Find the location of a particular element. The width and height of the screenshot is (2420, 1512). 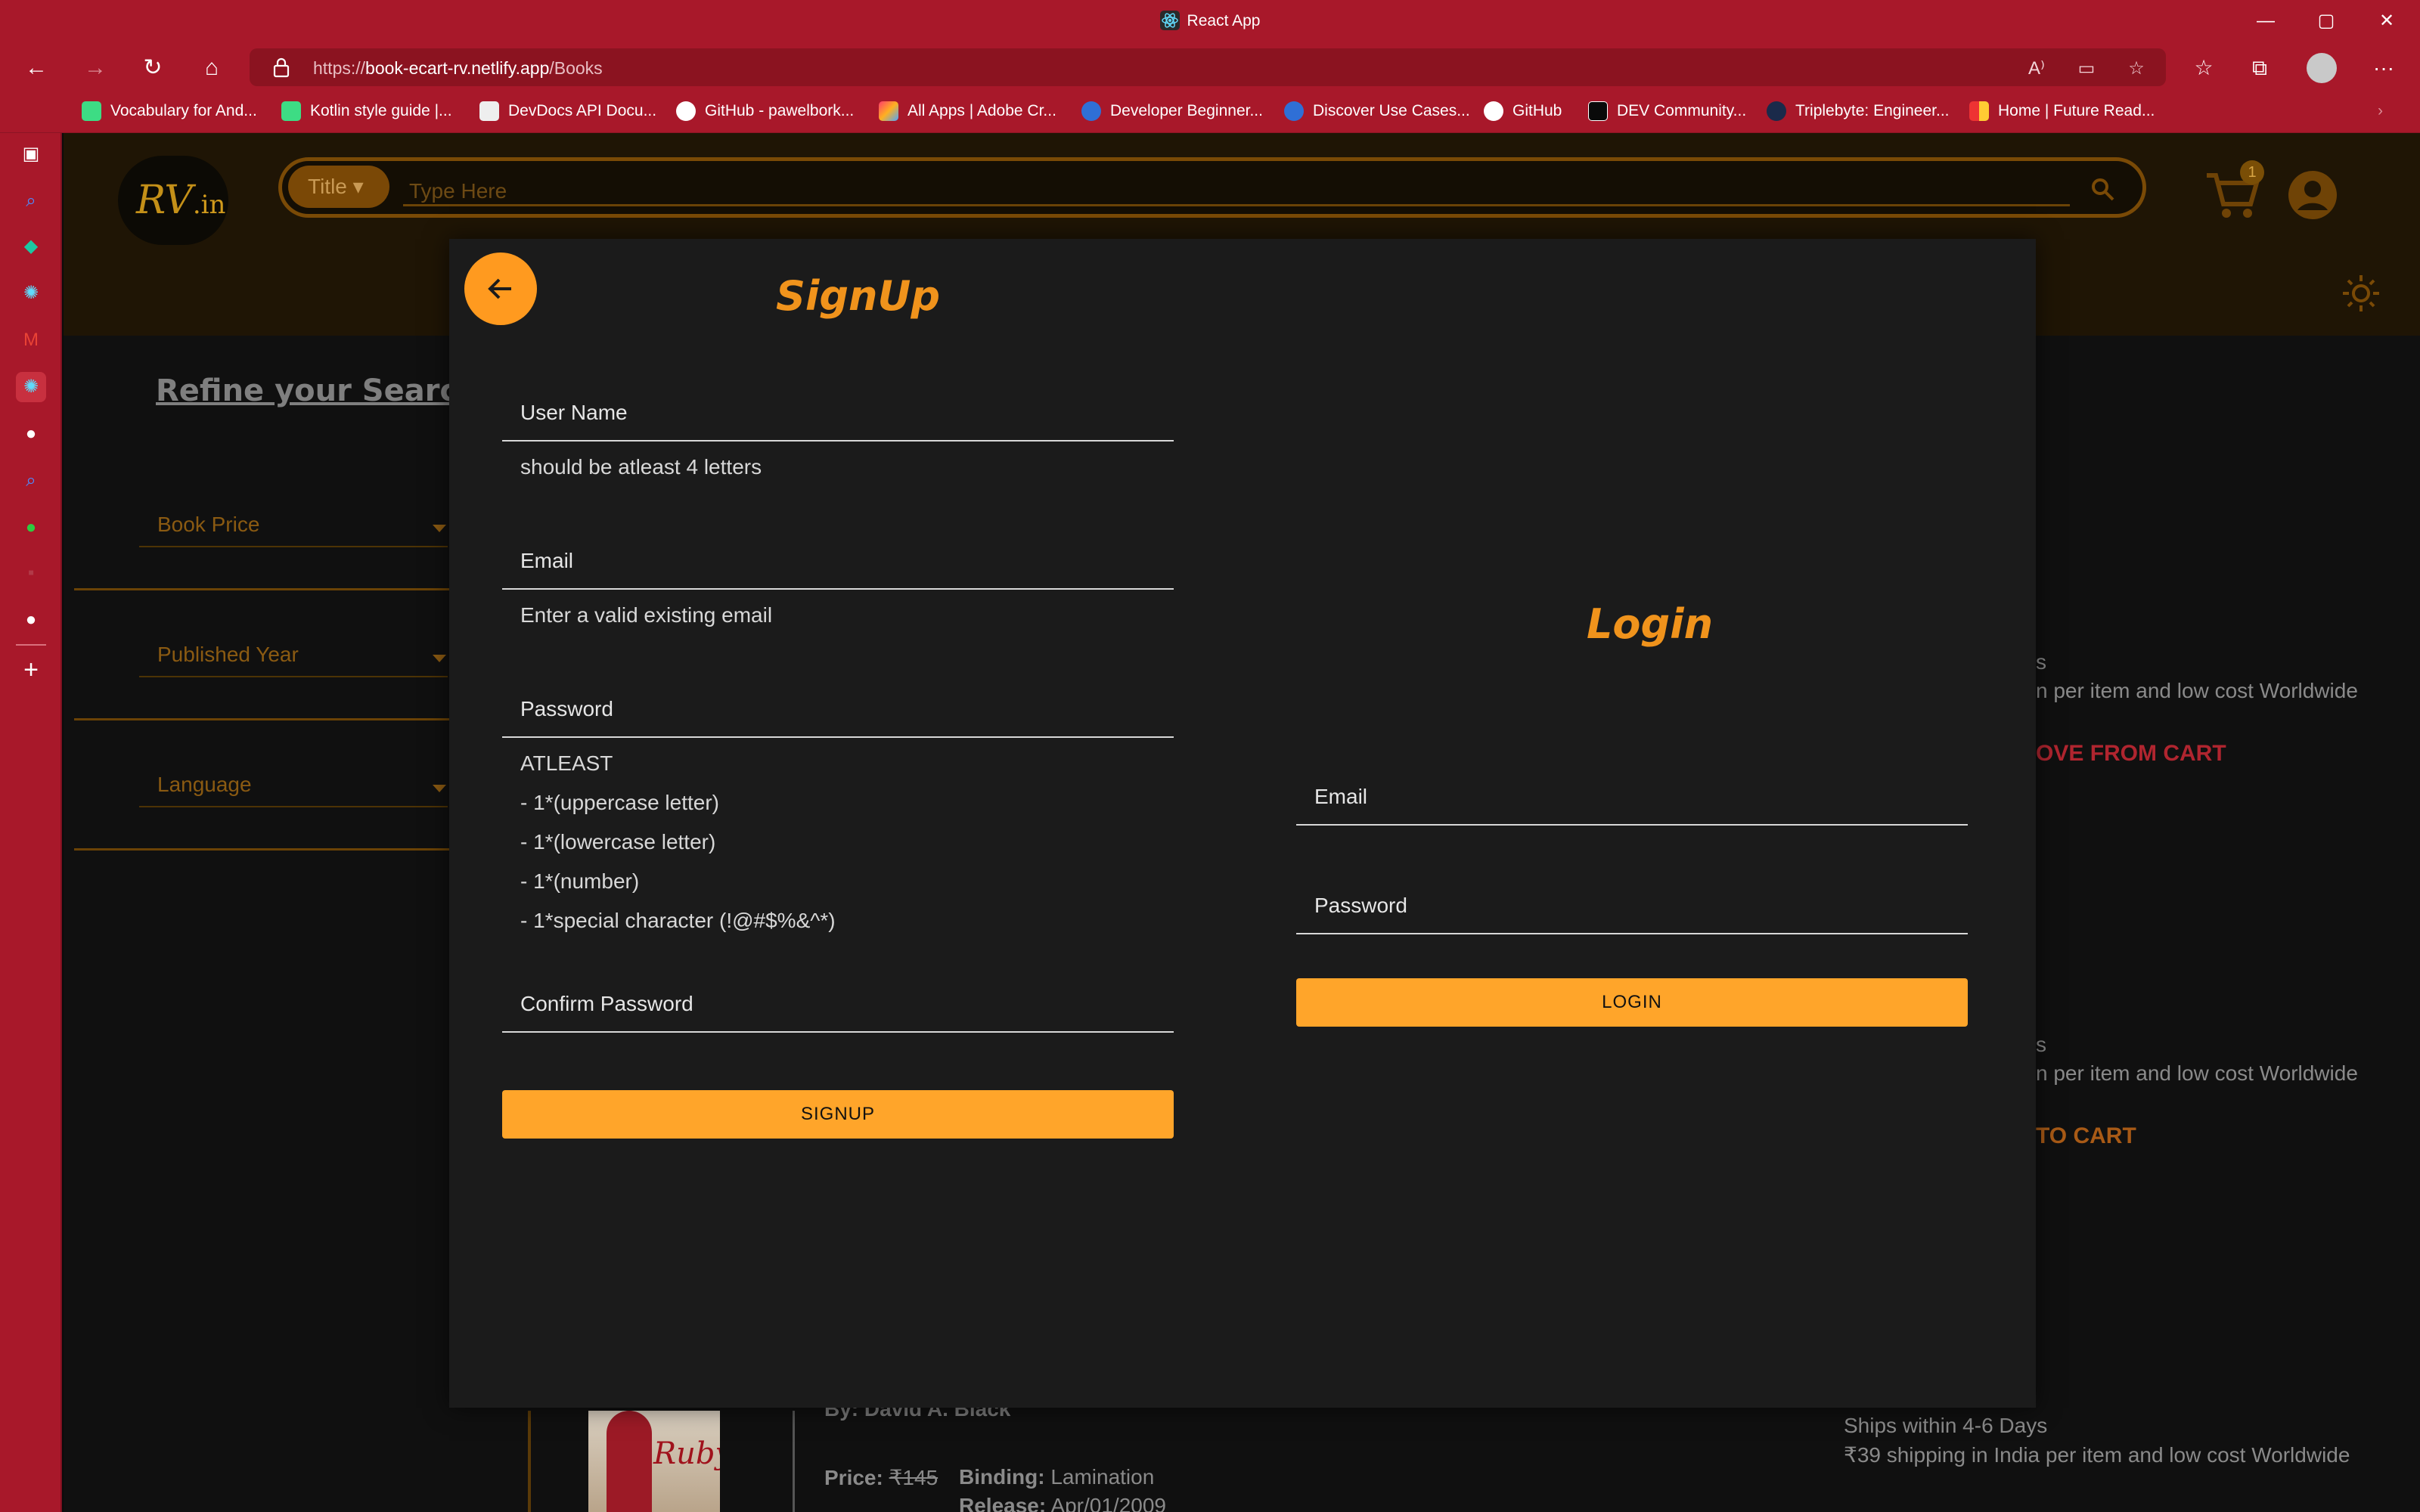

theme-toggle-icon is located at coordinates (2361, 293).